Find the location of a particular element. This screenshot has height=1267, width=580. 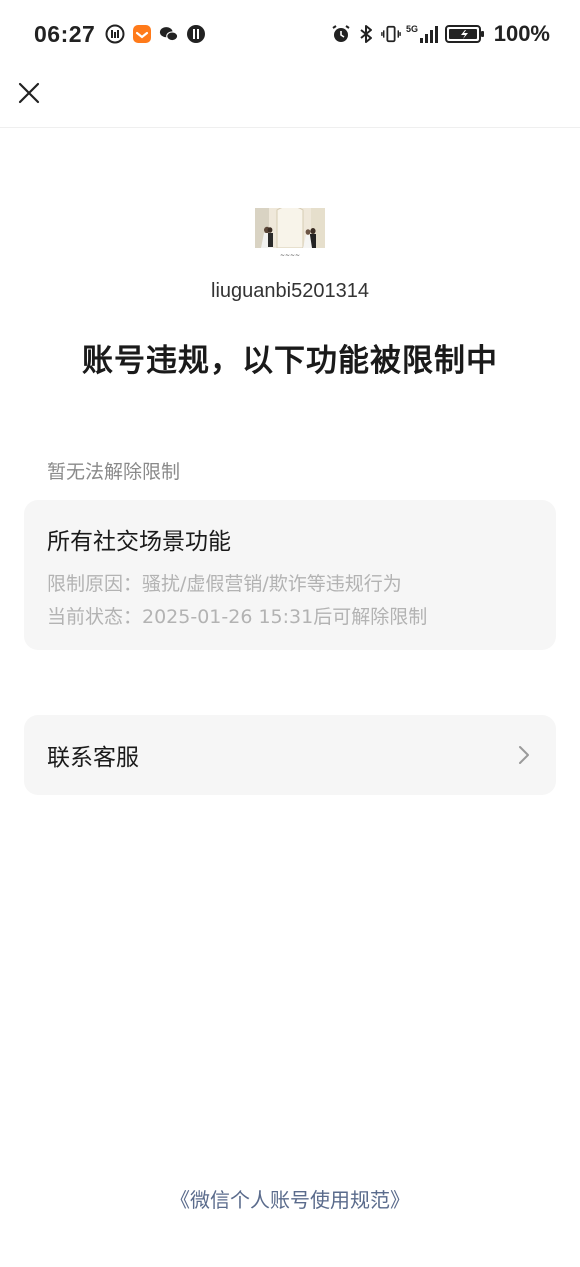

vibrate-icon is located at coordinates (390, 34).